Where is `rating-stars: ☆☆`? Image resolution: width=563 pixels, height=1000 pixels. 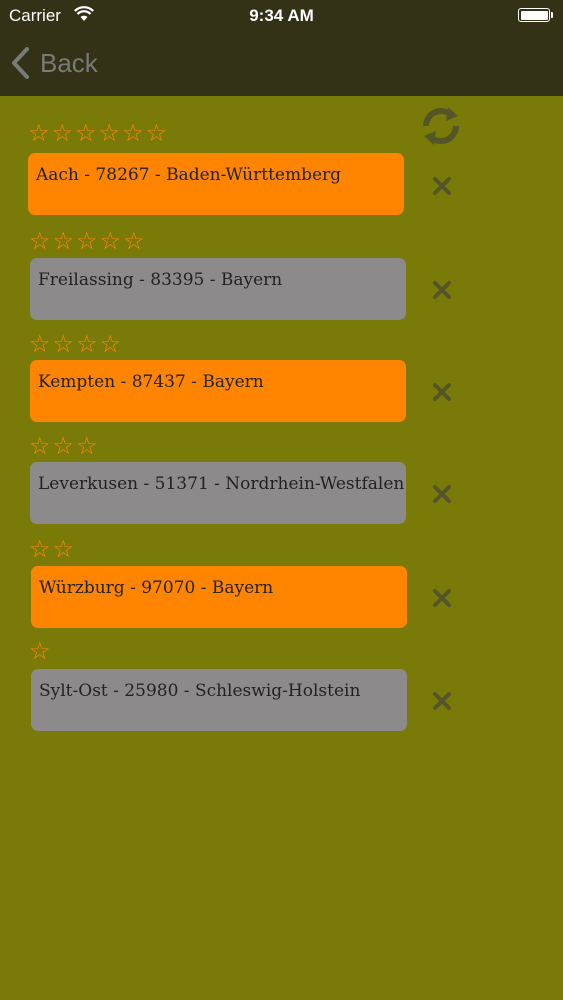
rating-stars: ☆☆ is located at coordinates (53, 549).